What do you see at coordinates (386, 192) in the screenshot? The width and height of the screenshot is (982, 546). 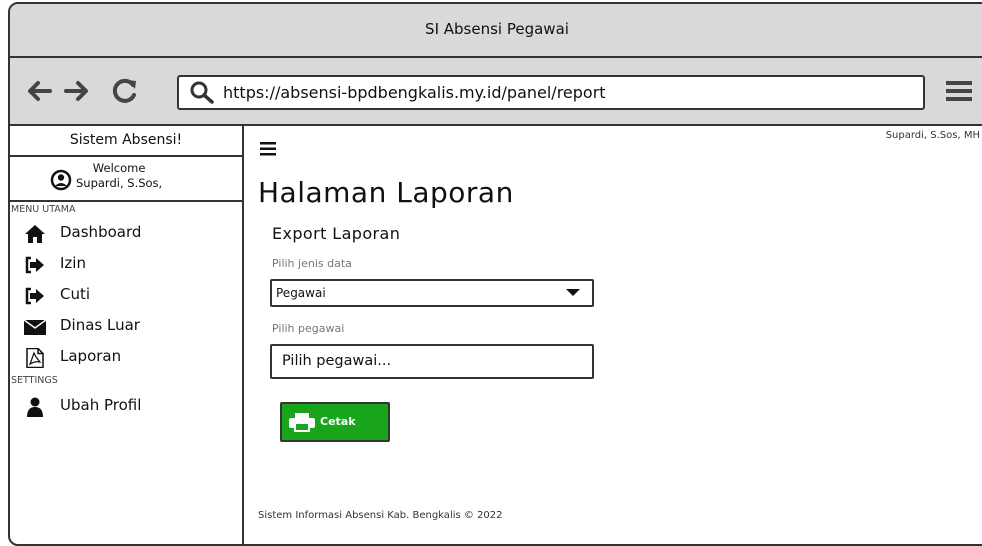 I see `page-title: Halaman Laporan` at bounding box center [386, 192].